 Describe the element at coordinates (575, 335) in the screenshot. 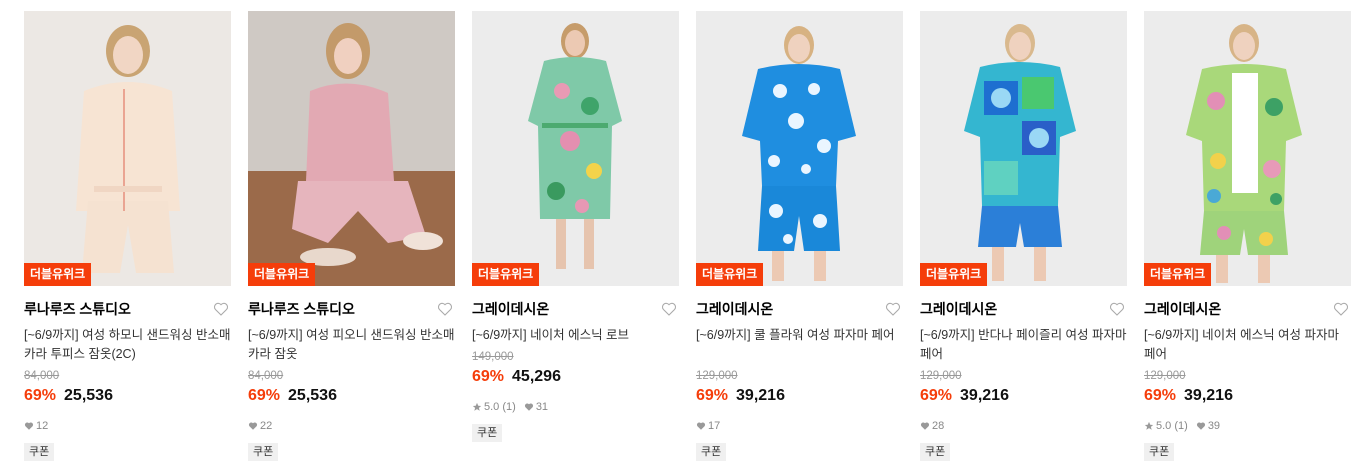

I see `product-title: [~6/9까지] 네이처 에스닉 로브` at that location.